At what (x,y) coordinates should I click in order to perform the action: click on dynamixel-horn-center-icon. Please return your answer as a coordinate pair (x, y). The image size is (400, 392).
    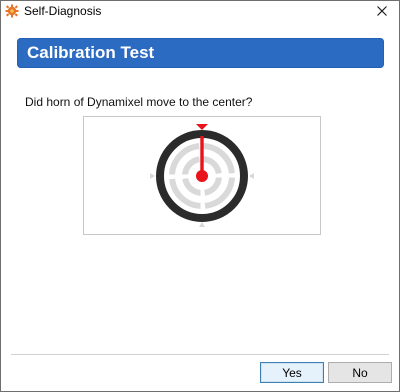
    Looking at the image, I should click on (202, 175).